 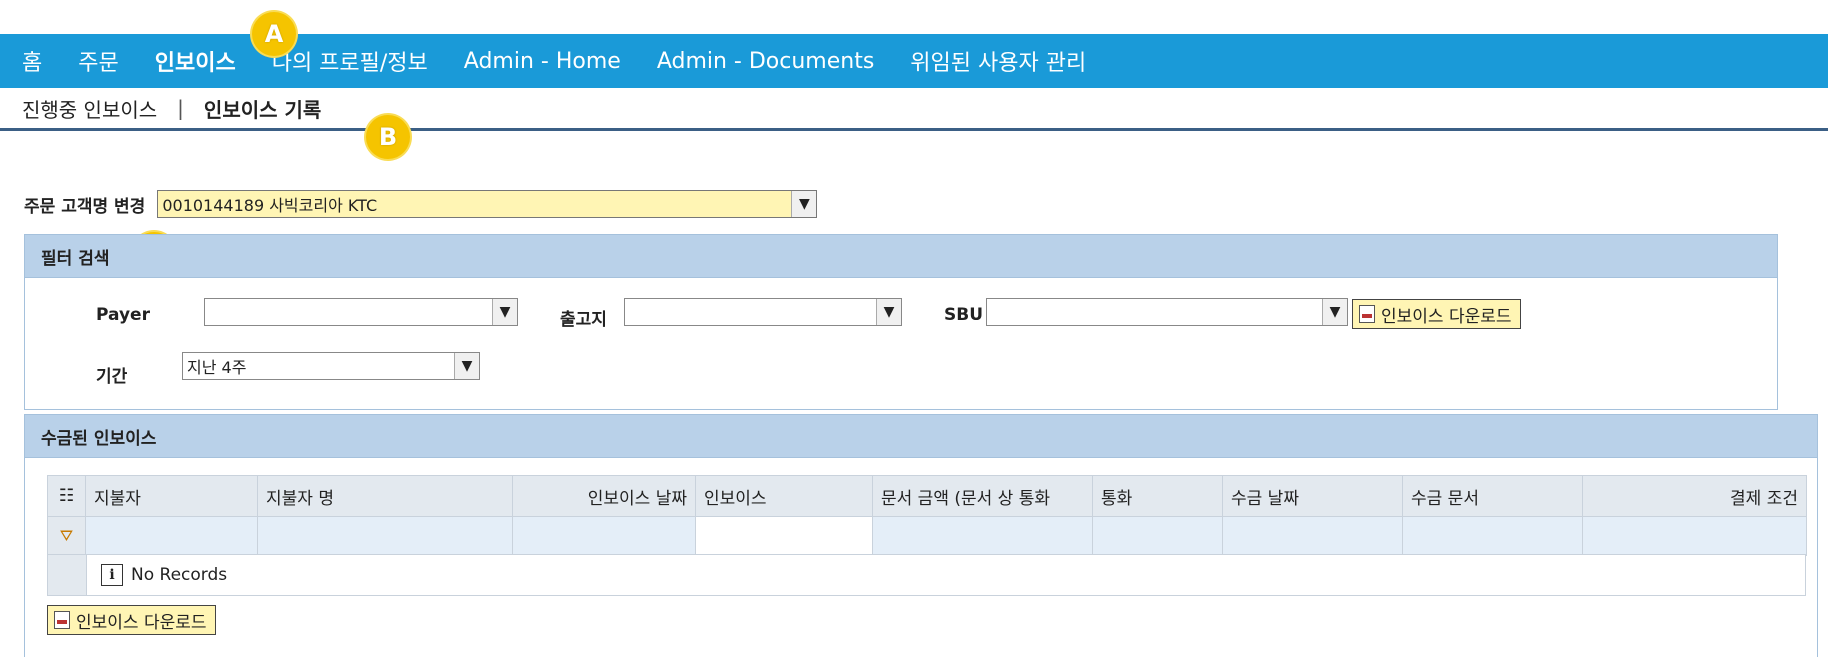 I want to click on customer-select: 0010144189 사빅코리아 KTC ▼, so click(x=487, y=204).